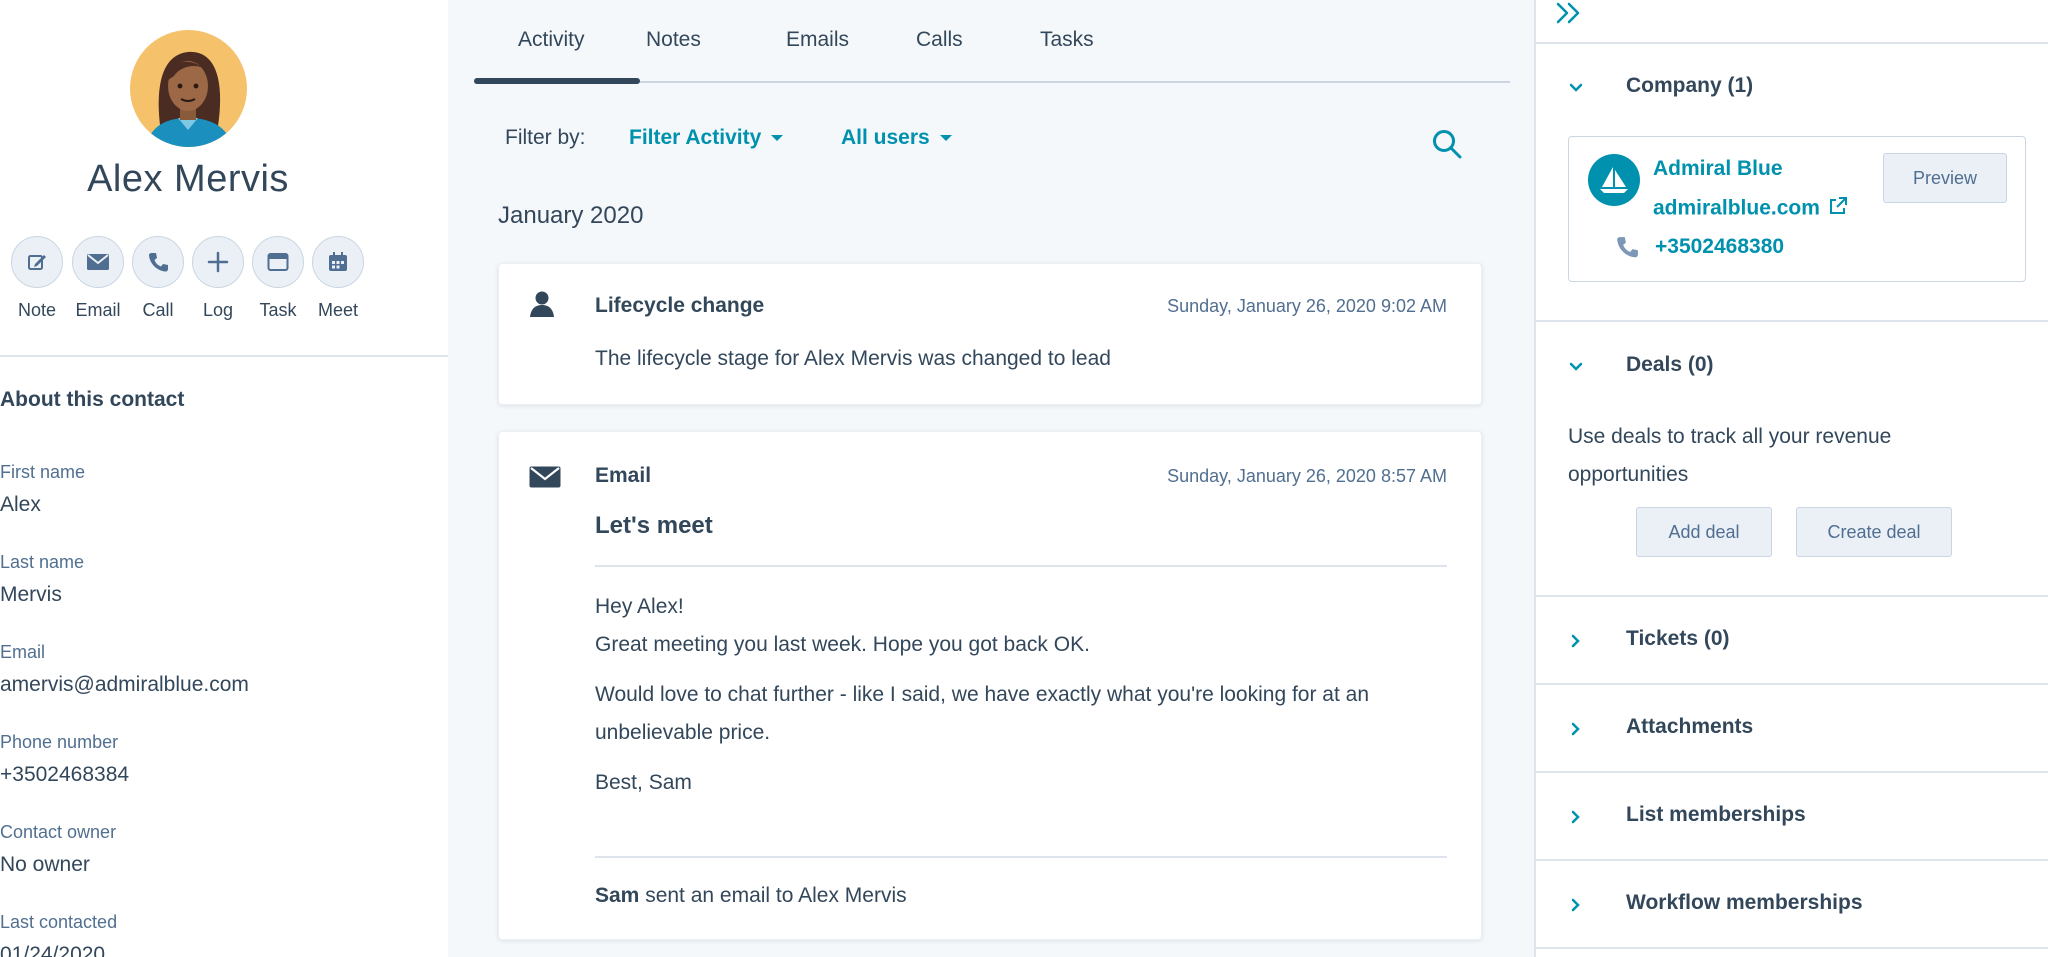 The width and height of the screenshot is (2048, 957). What do you see at coordinates (158, 310) in the screenshot?
I see `call-action-label: Call` at bounding box center [158, 310].